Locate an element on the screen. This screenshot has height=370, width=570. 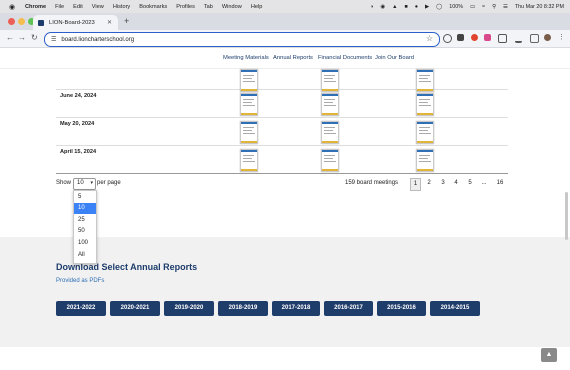
search-icon: ⚲ is located at coordinates (494, 7).